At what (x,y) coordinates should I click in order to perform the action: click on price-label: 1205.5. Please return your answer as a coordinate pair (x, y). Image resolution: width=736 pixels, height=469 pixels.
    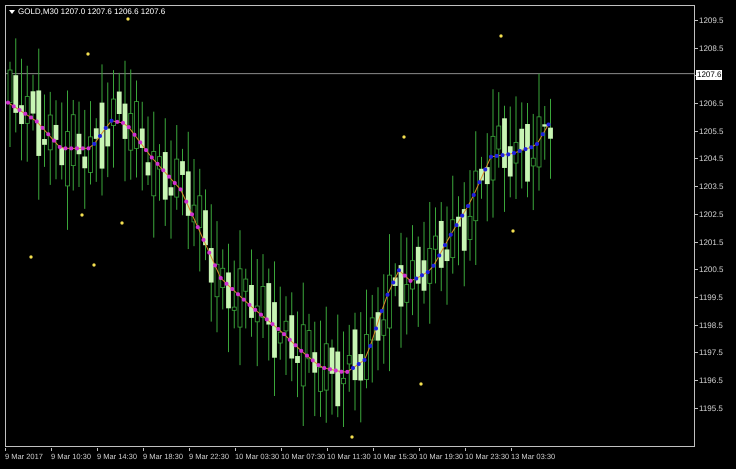
    Looking at the image, I should click on (711, 132).